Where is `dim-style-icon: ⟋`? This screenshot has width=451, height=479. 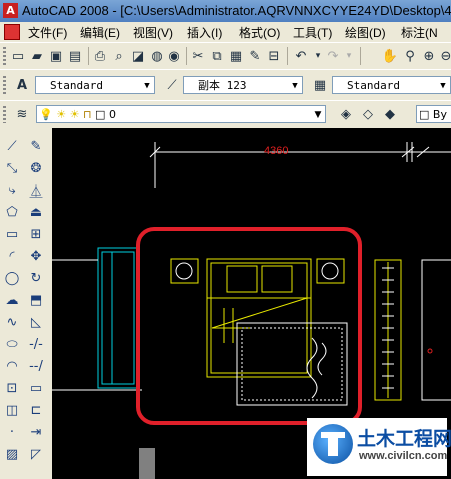 dim-style-icon: ⟋ is located at coordinates (172, 85).